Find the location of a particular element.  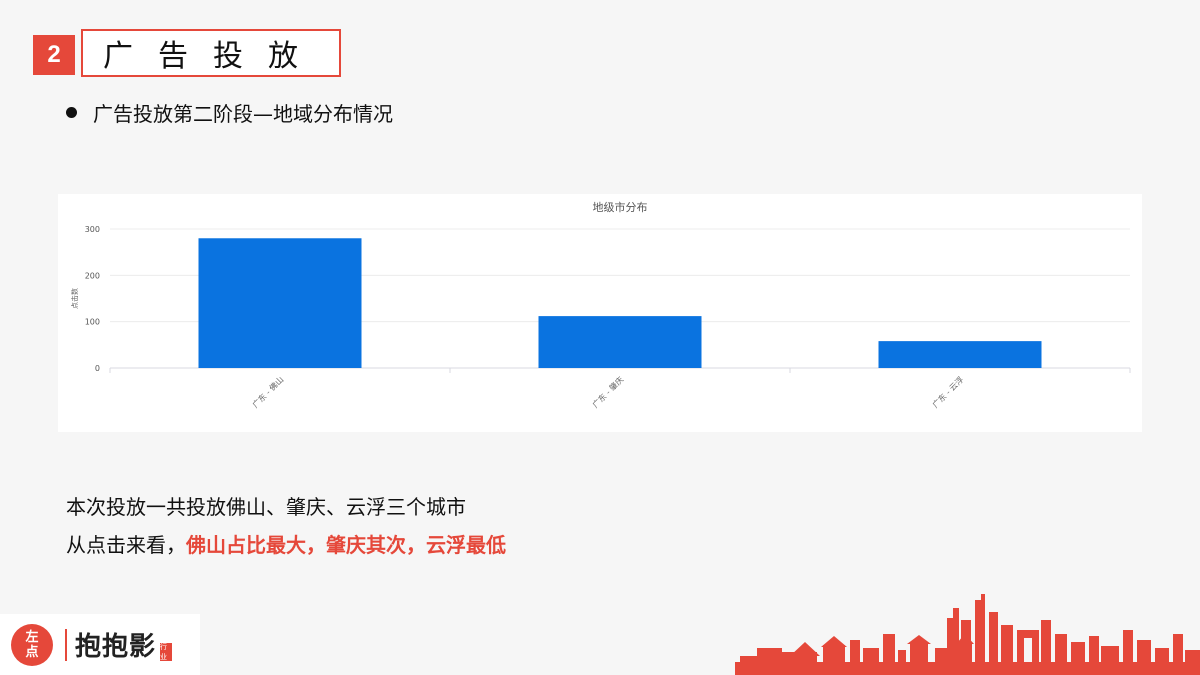

section-title-box: 广告投放 is located at coordinates (211, 53).